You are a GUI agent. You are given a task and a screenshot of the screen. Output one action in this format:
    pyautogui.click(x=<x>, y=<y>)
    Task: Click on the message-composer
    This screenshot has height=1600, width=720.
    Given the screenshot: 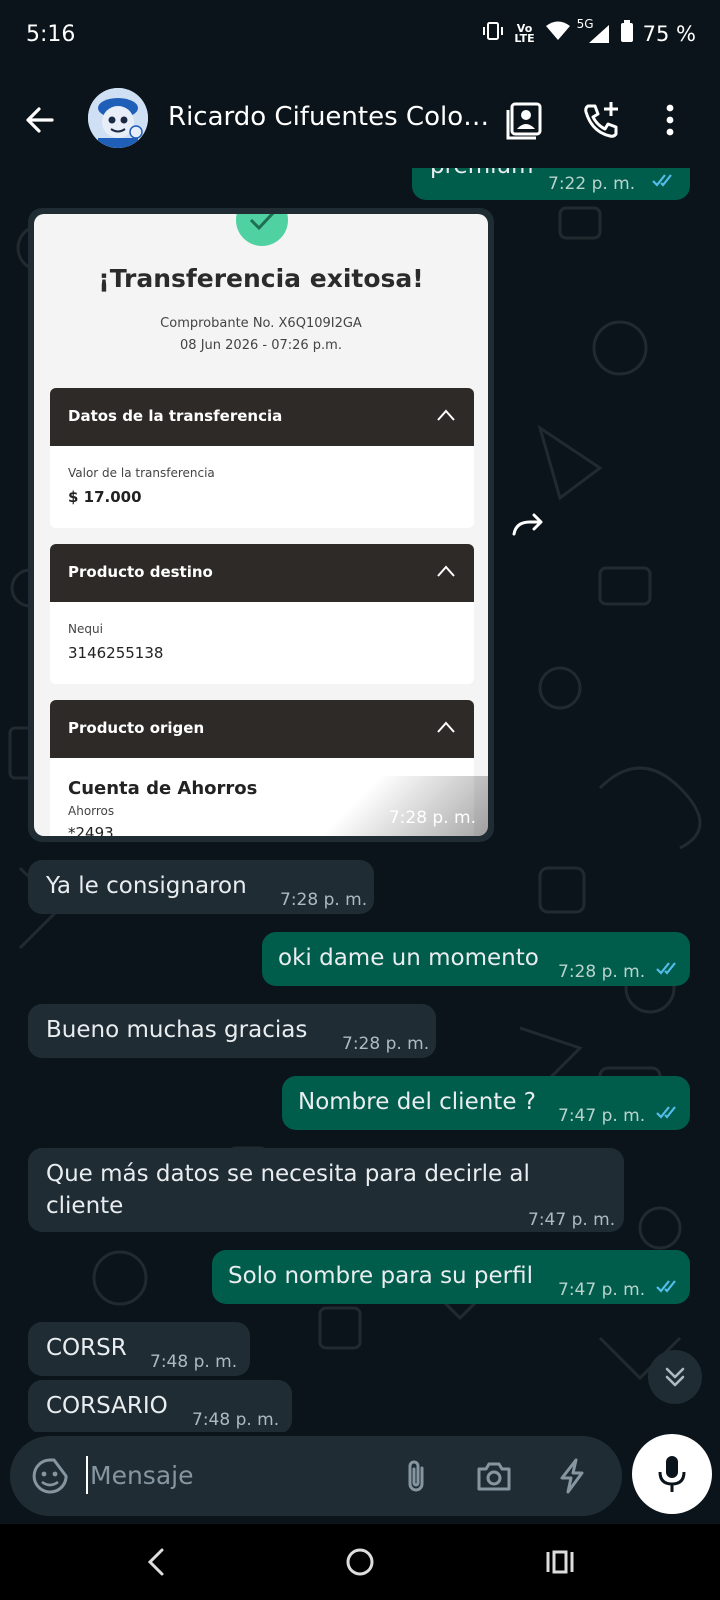 What is the action you would take?
    pyautogui.click(x=316, y=1476)
    